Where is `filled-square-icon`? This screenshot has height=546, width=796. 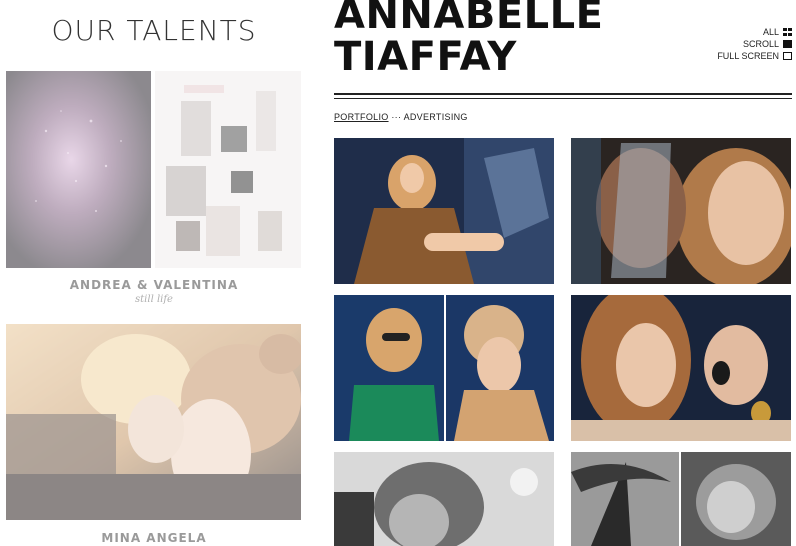 filled-square-icon is located at coordinates (787, 44).